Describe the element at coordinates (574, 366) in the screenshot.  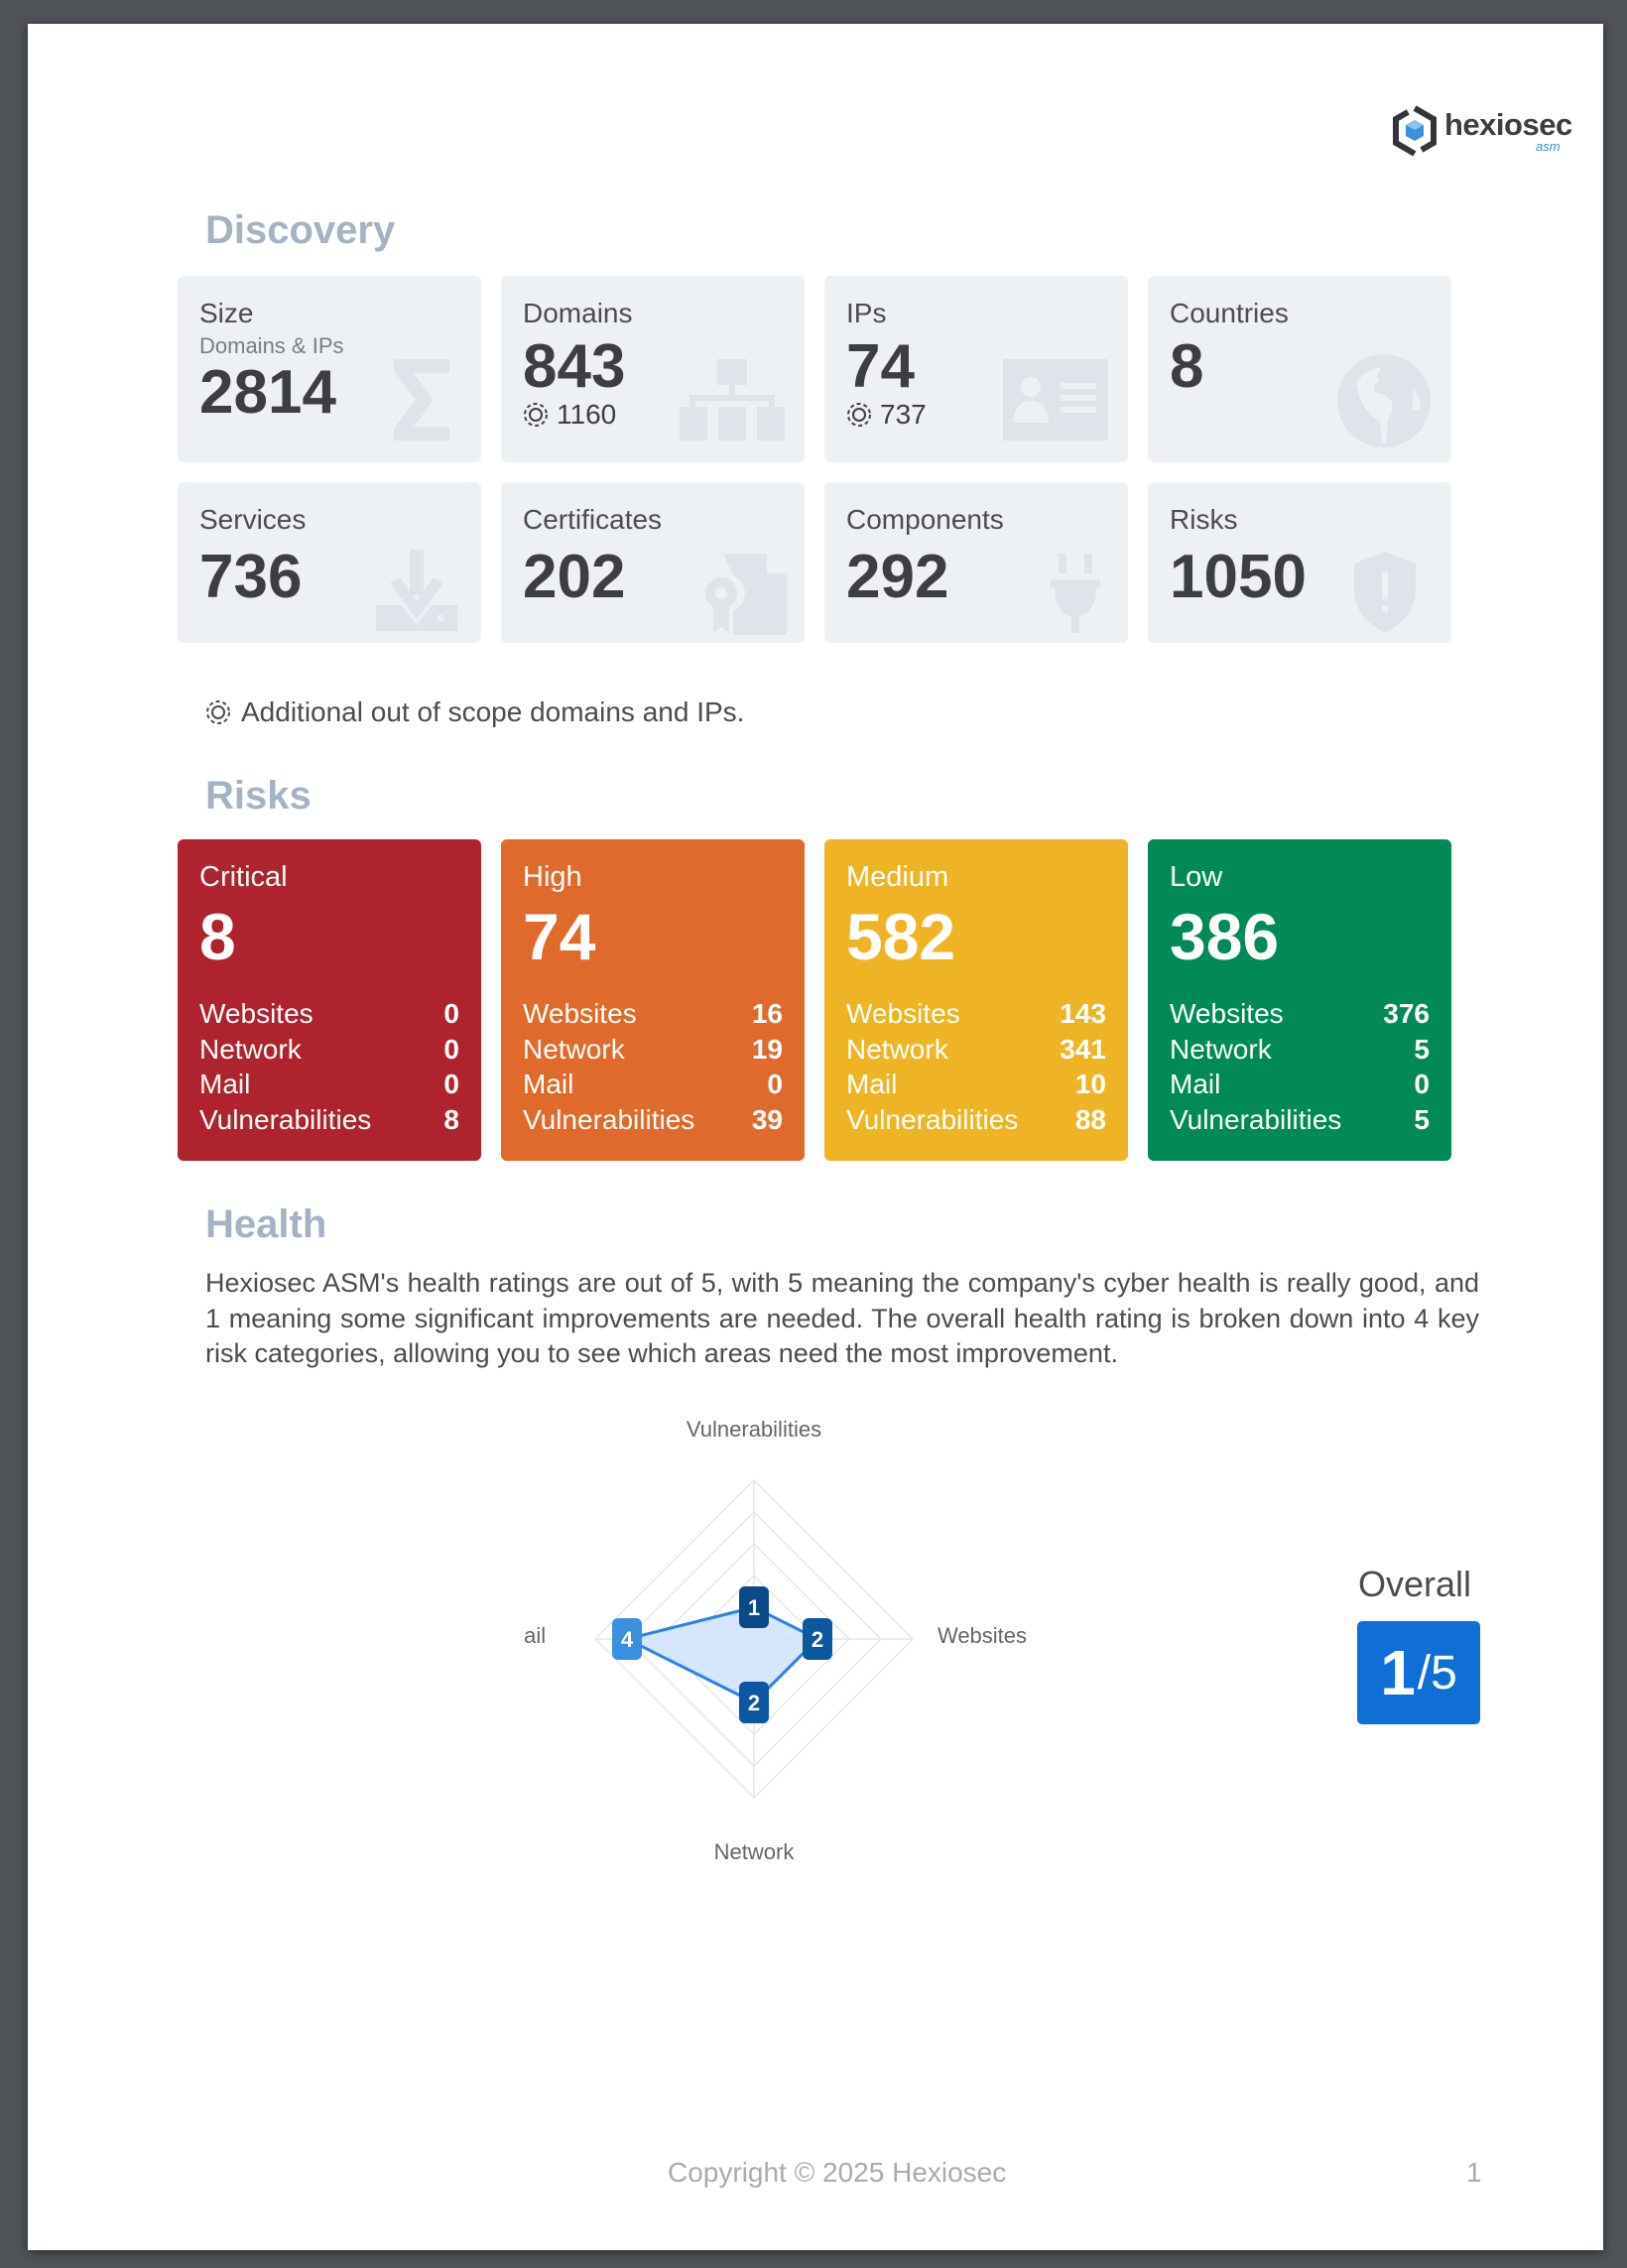
I see `card-value: 843` at that location.